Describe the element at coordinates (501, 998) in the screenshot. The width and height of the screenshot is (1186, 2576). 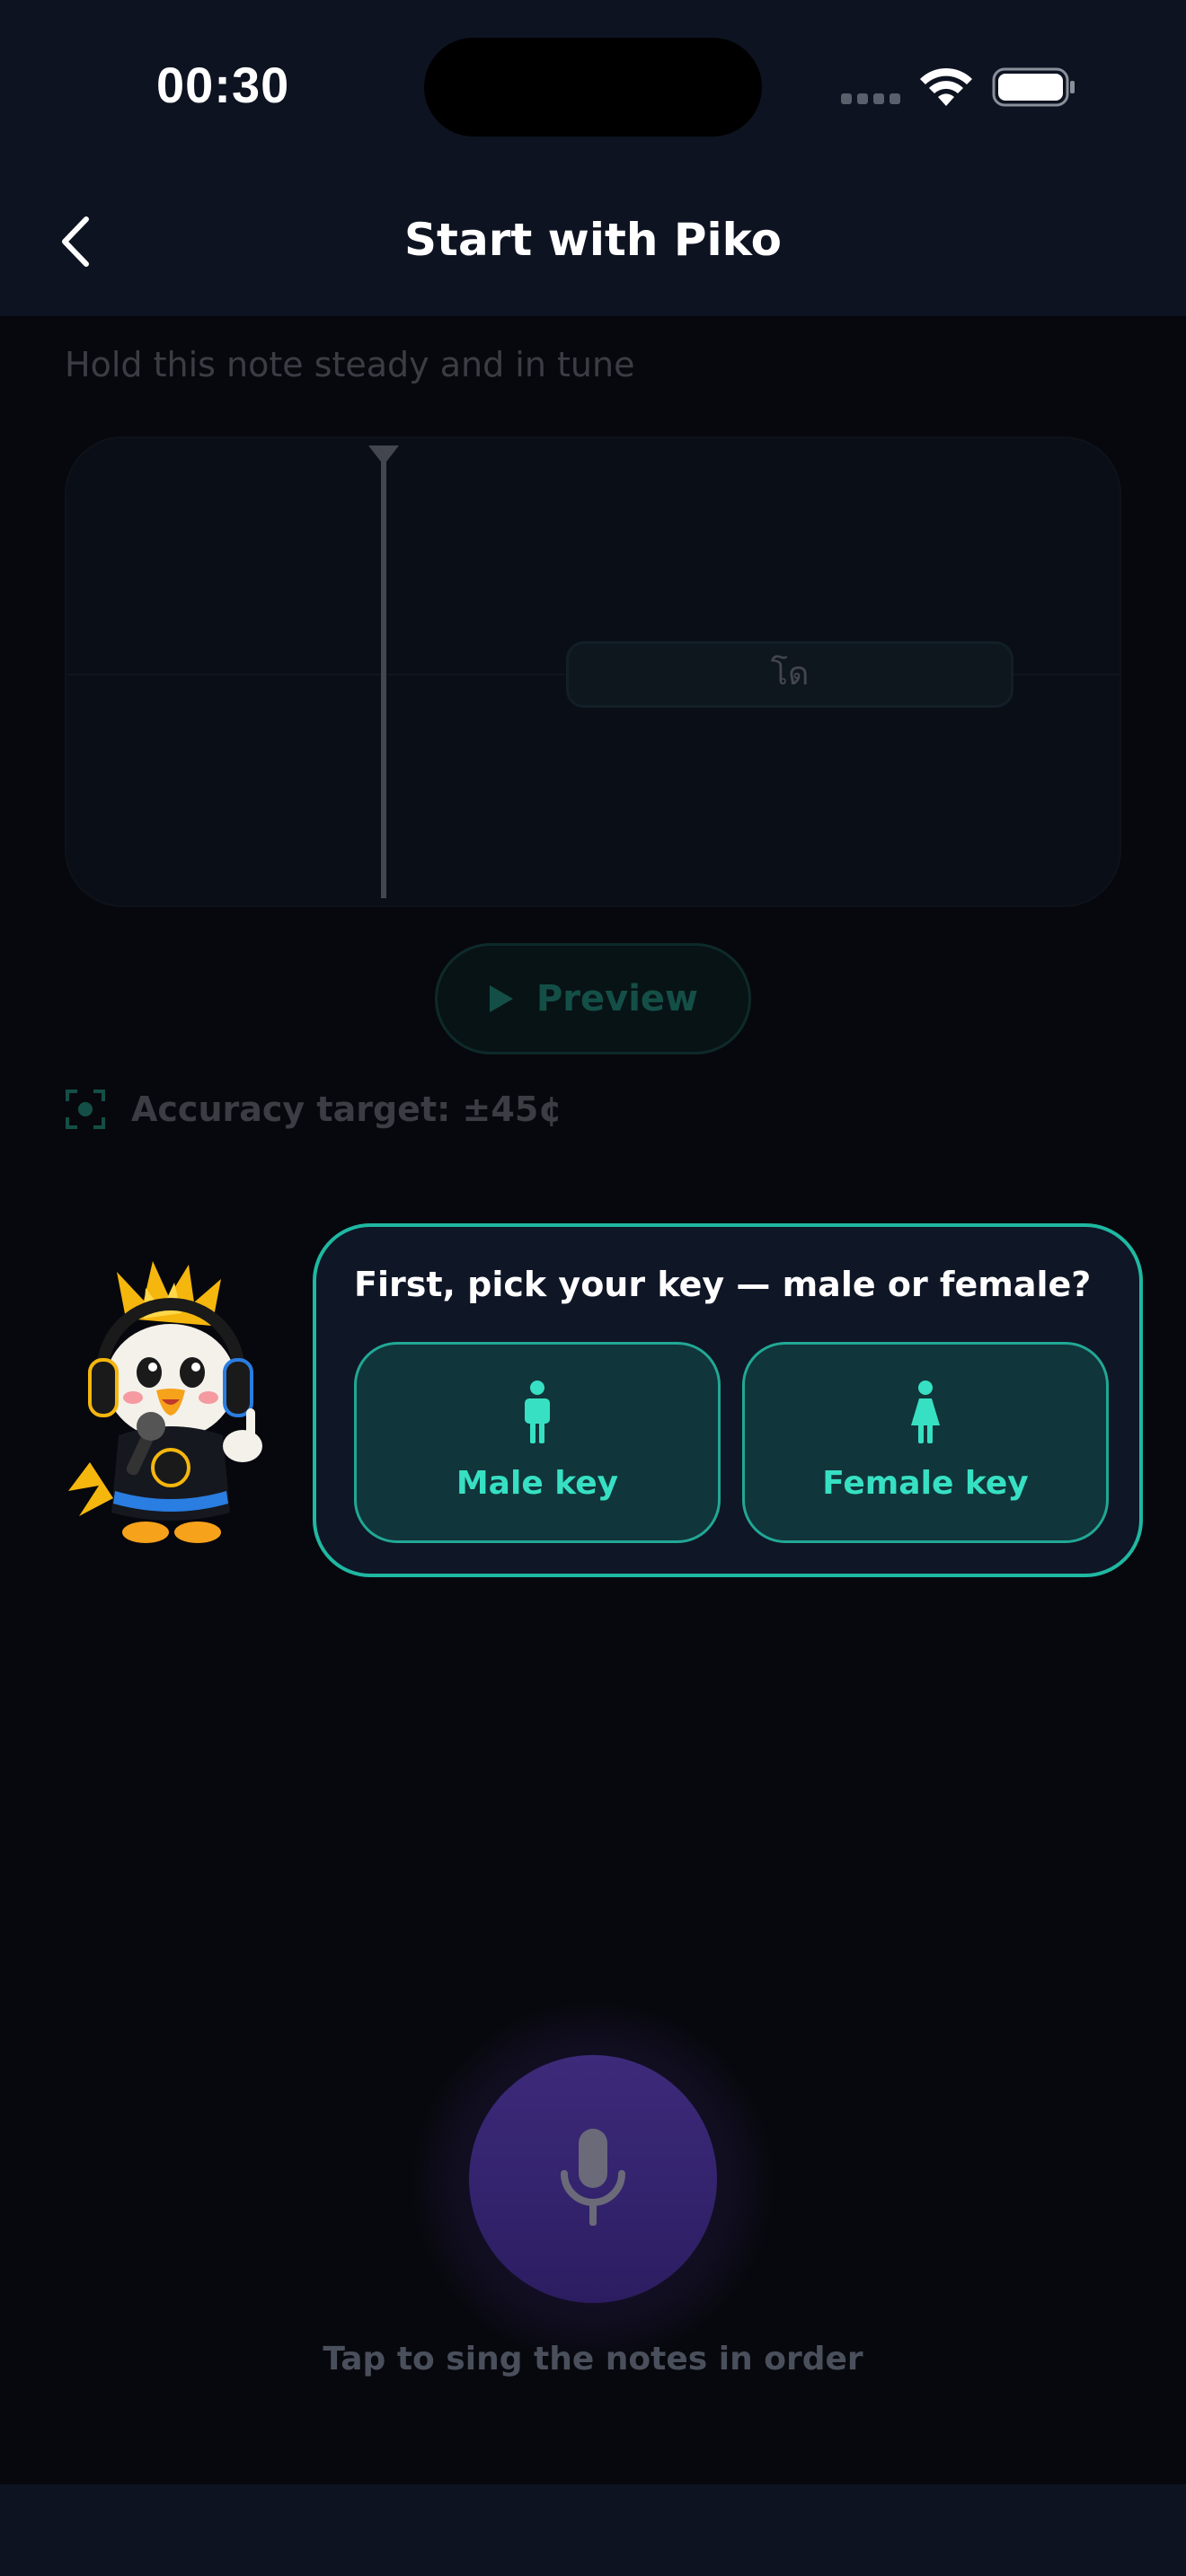
I see `play-icon` at that location.